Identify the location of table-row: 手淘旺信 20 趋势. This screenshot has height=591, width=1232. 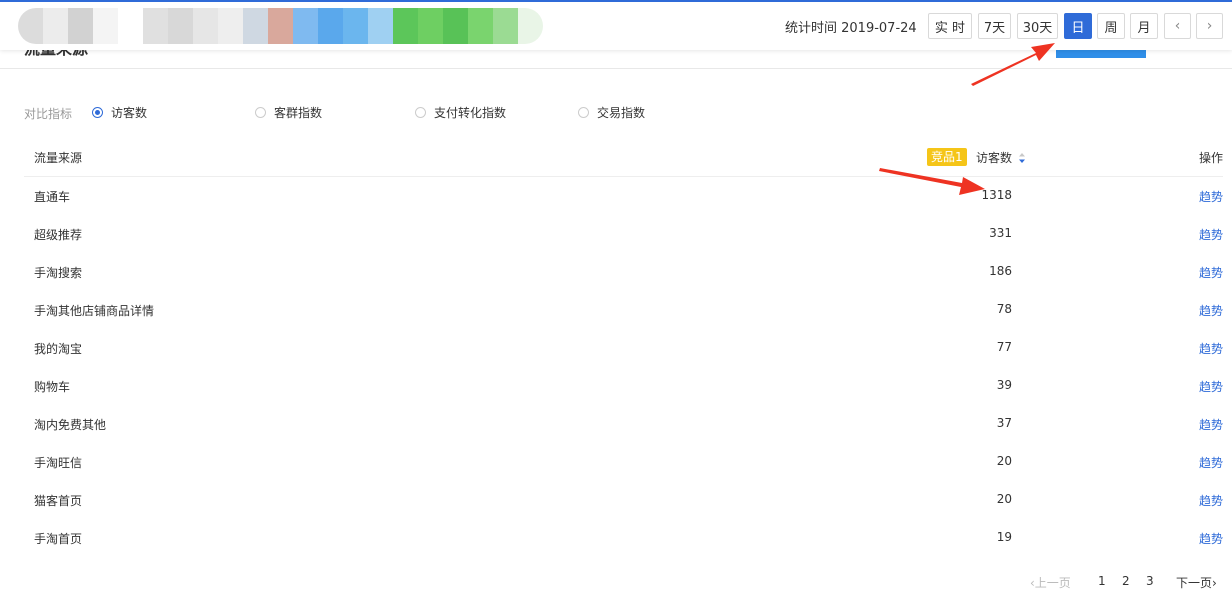
(623, 462).